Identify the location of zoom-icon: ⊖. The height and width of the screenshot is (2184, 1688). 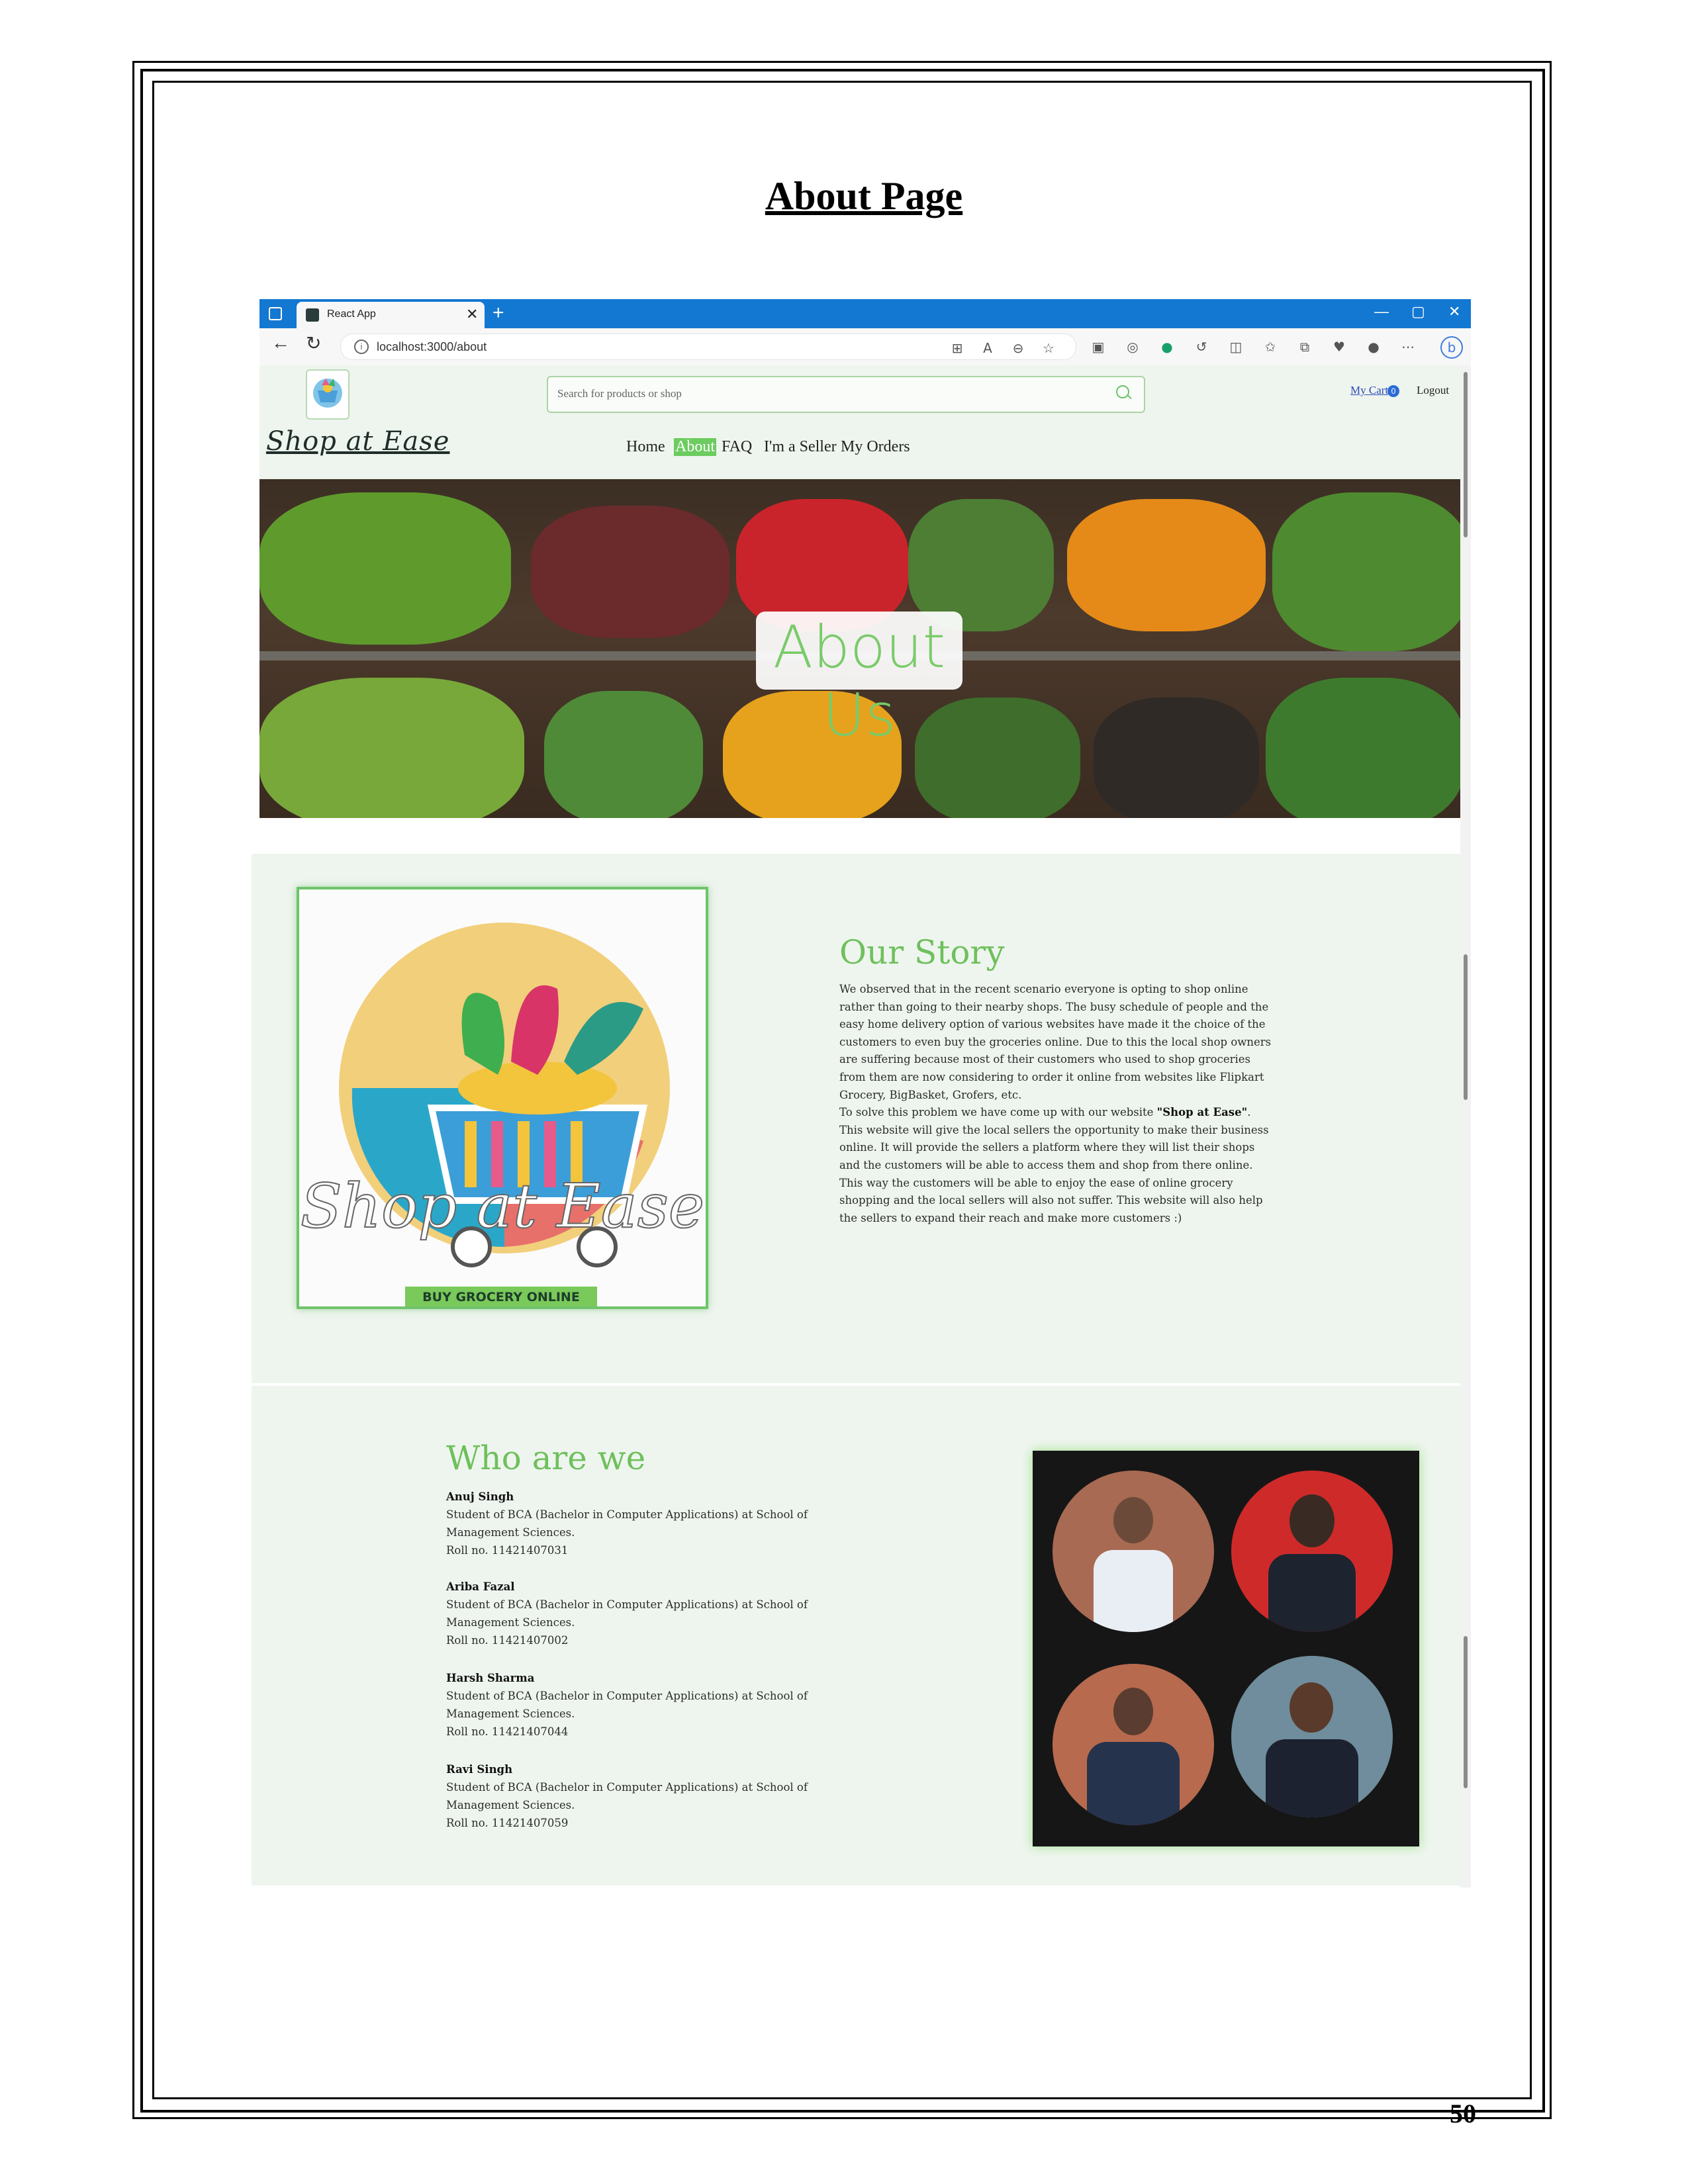
(1018, 348).